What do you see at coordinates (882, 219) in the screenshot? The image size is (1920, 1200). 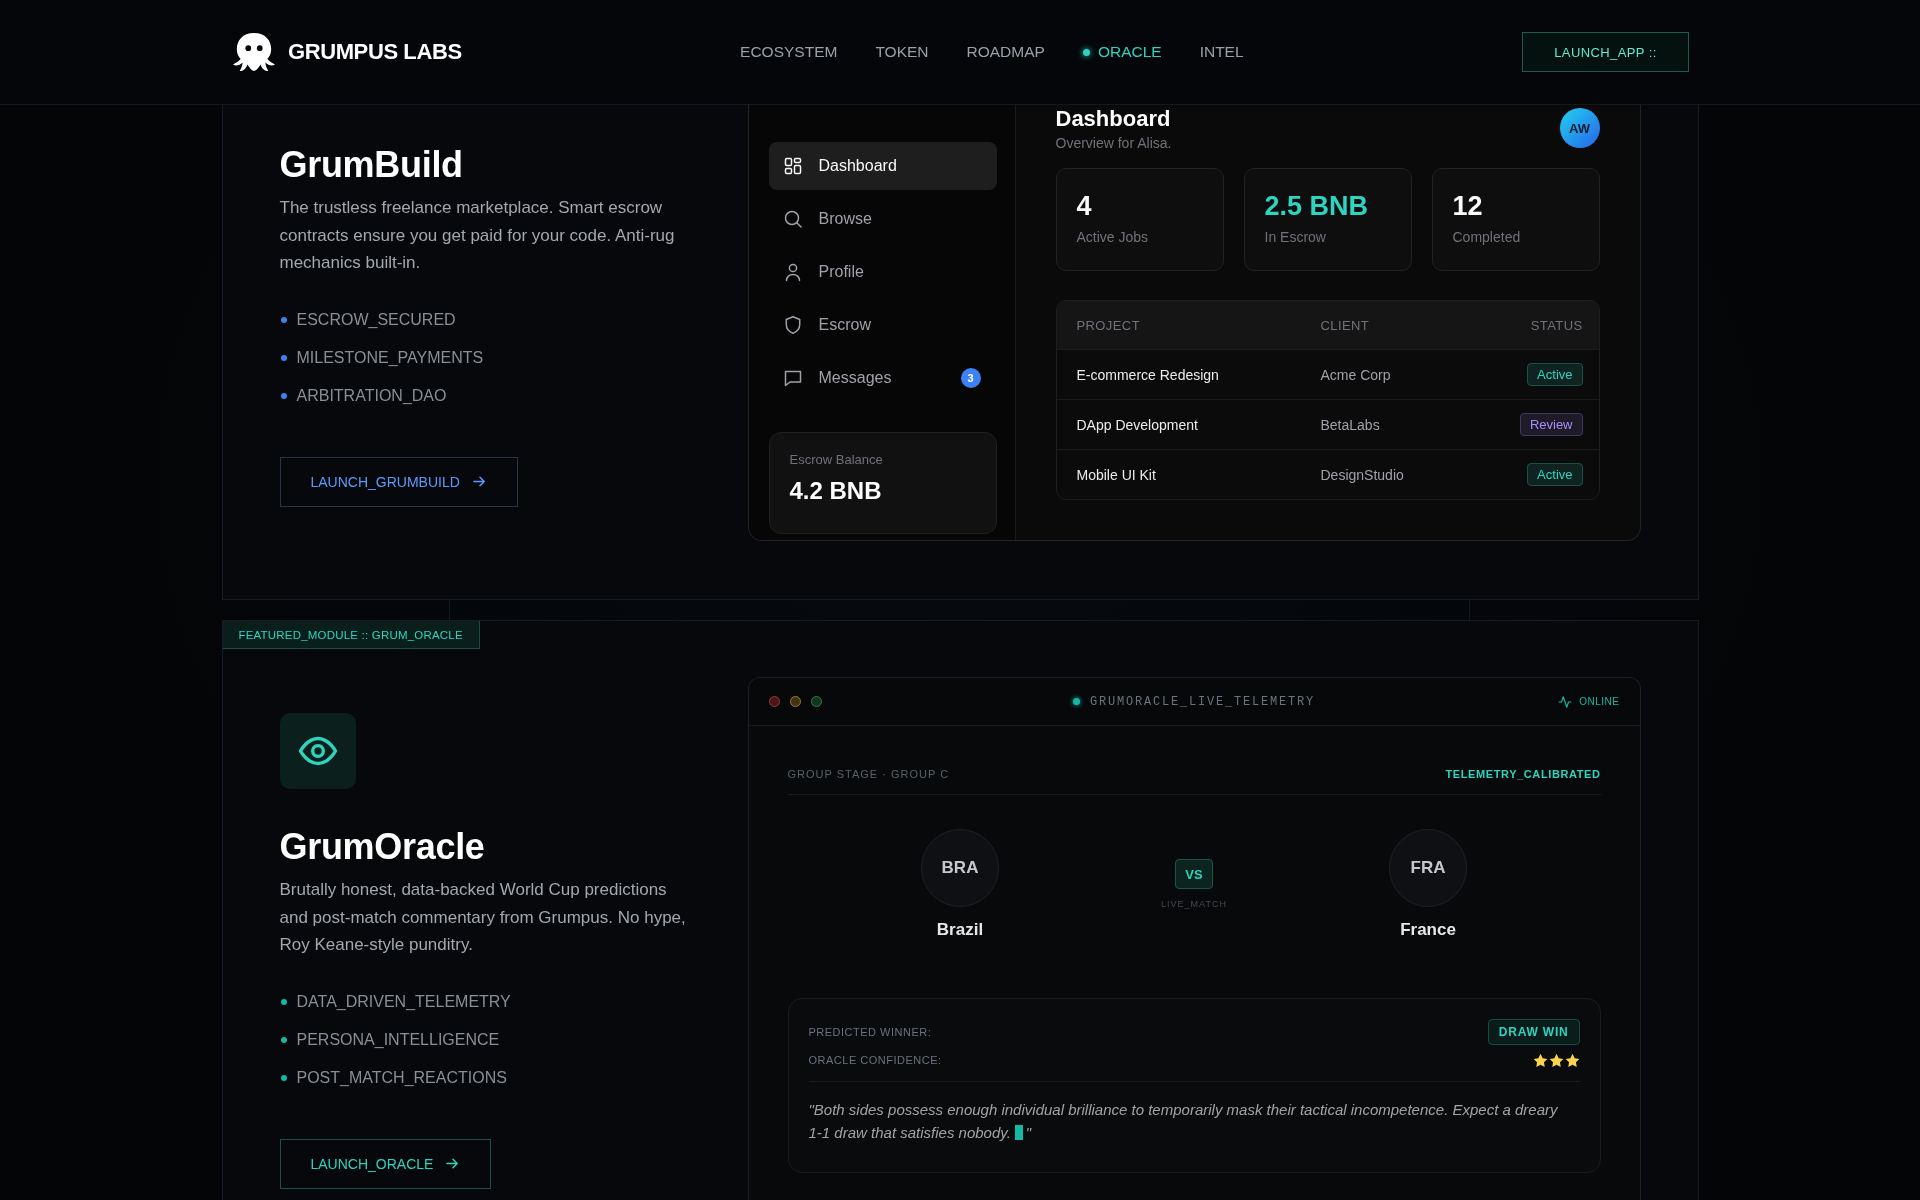 I see `sidebar-item: Browse` at bounding box center [882, 219].